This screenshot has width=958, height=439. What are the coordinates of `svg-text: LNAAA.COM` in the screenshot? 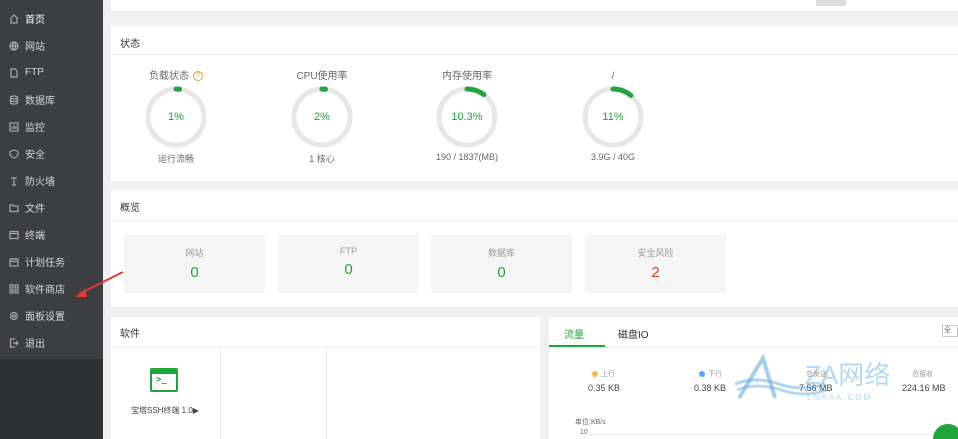 It's located at (839, 397).